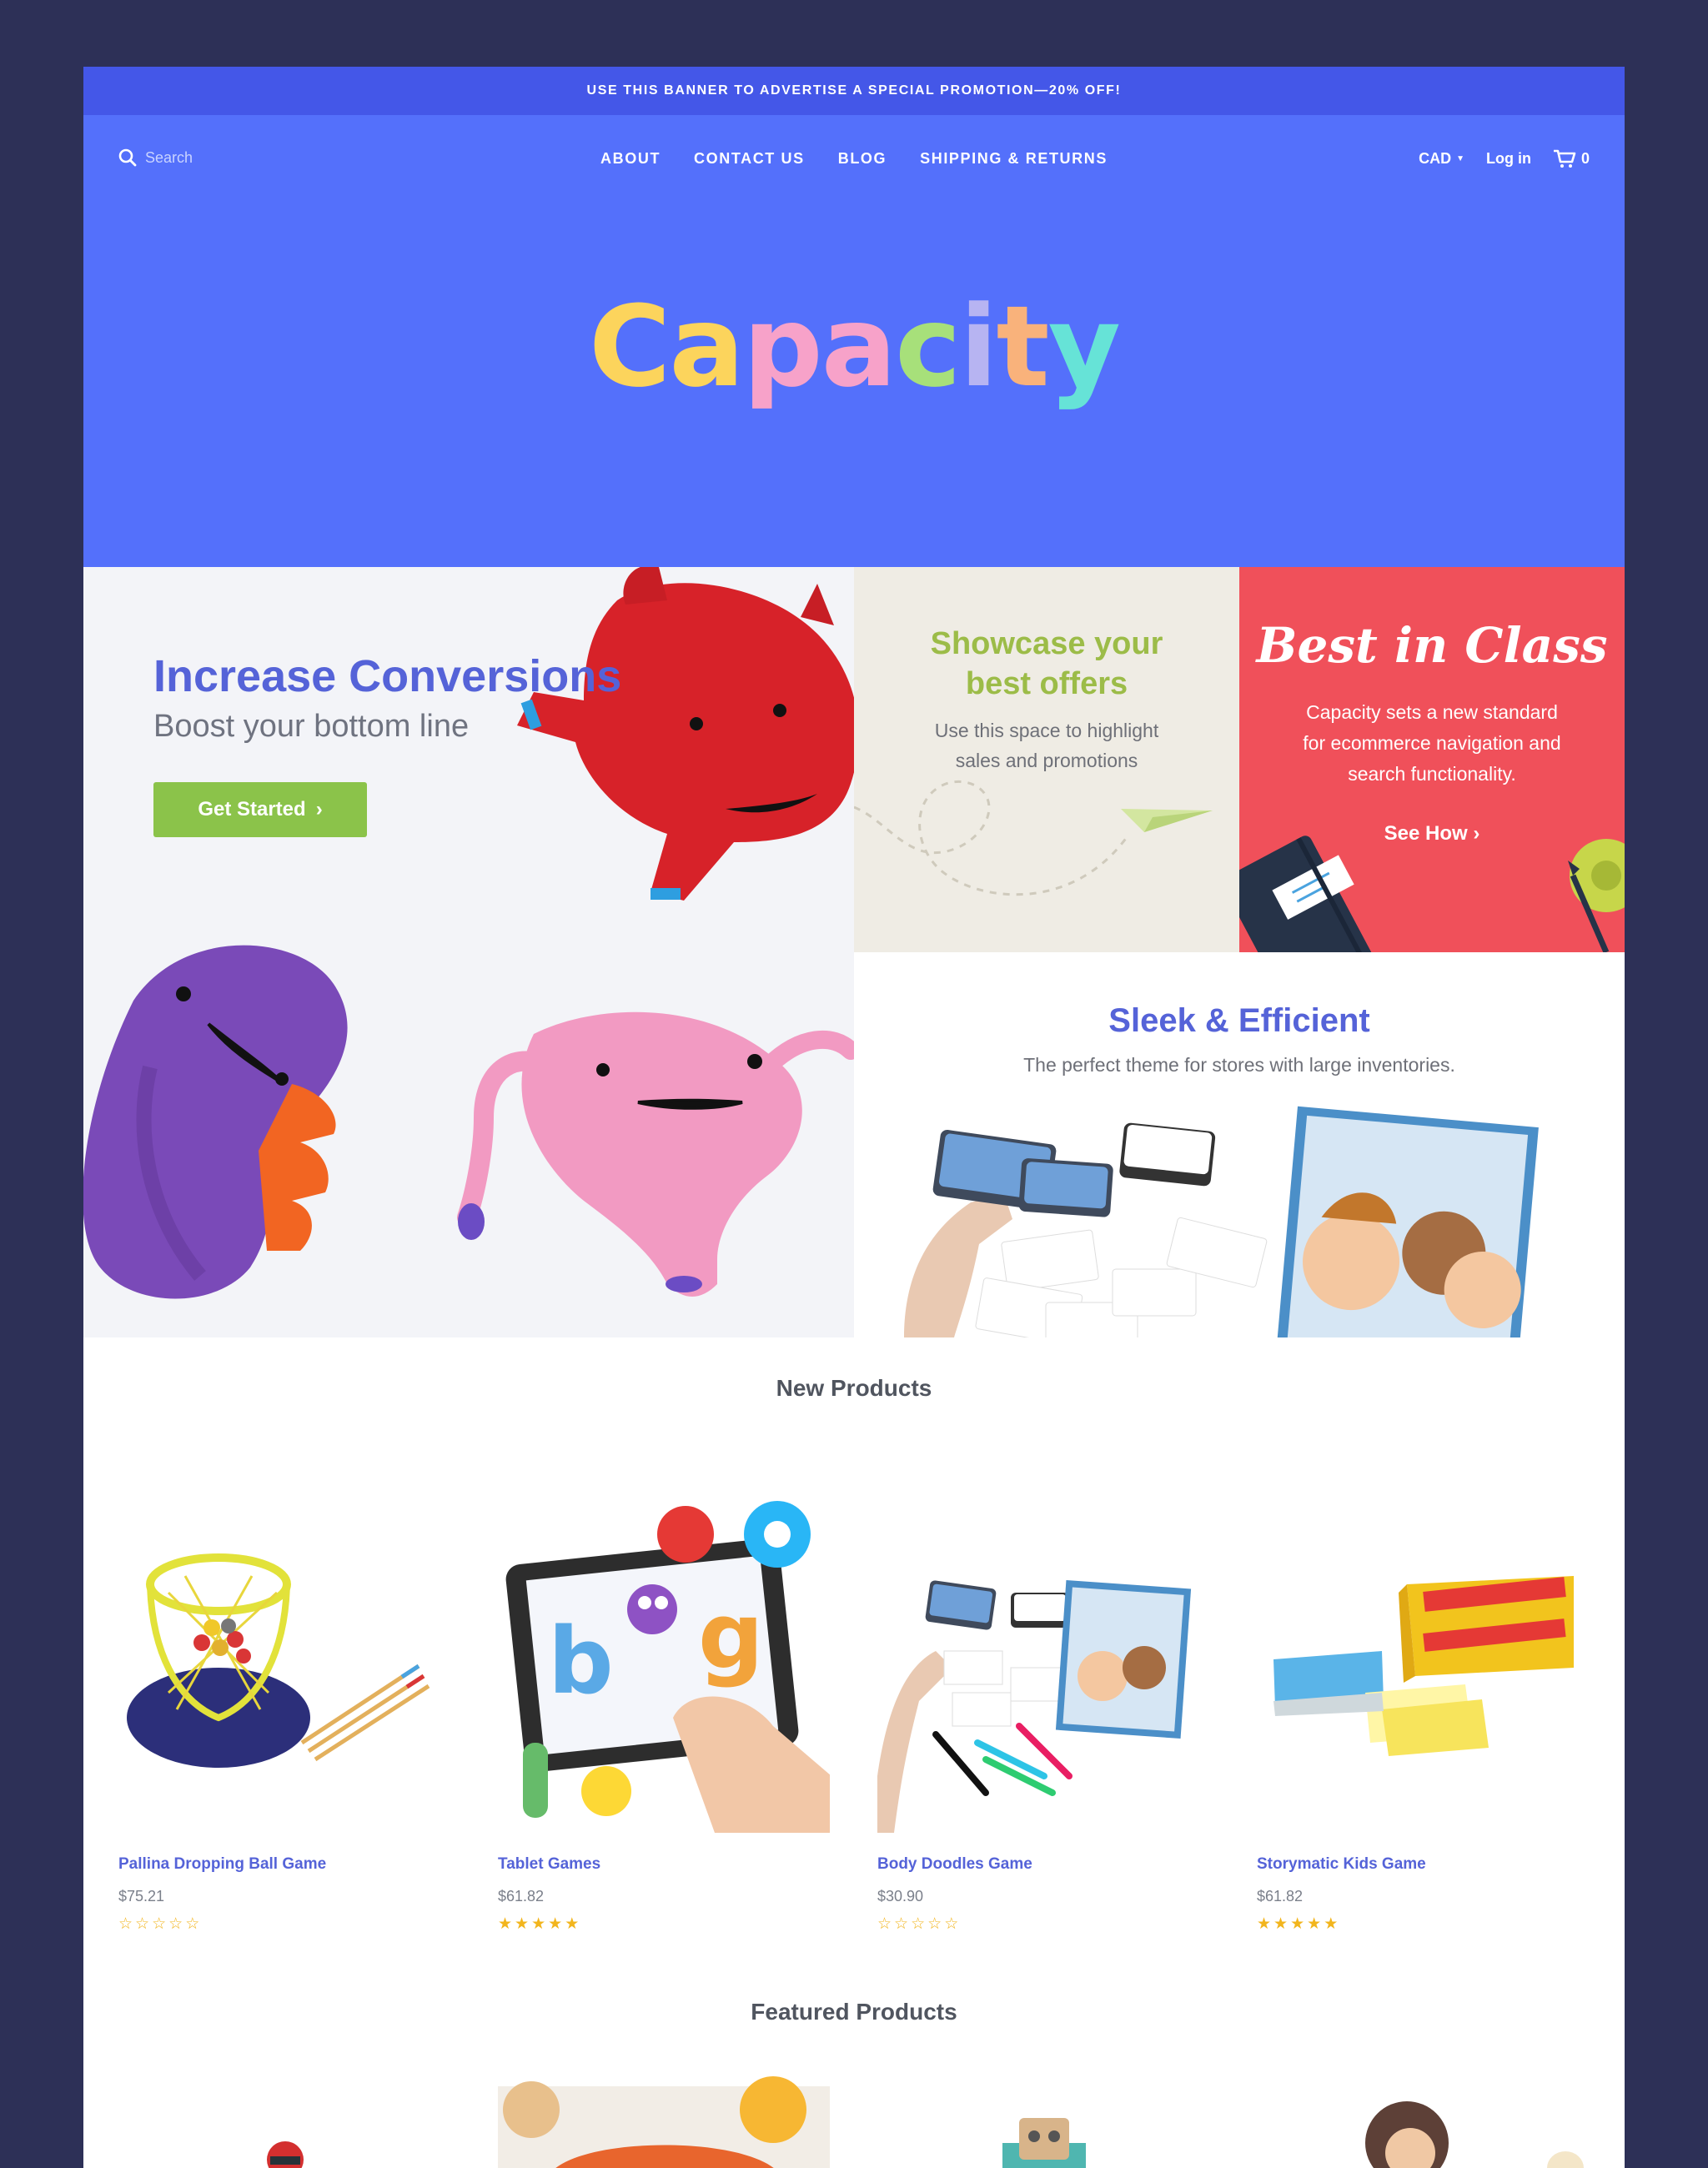  Describe the element at coordinates (1432, 712) in the screenshot. I see `best-text-line1: Capacity sets a new standard` at that location.